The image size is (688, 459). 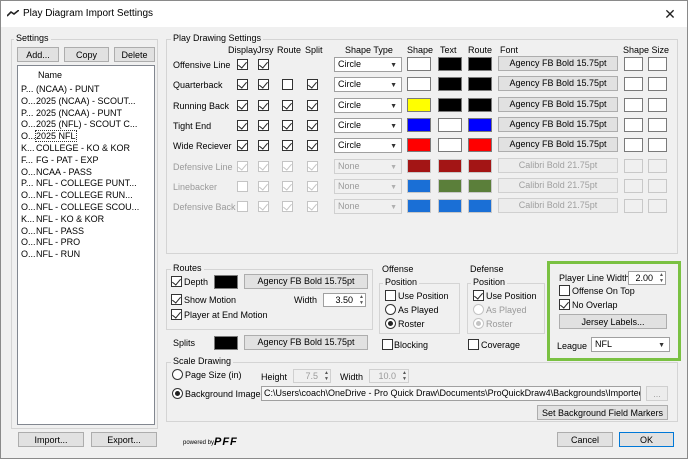 What do you see at coordinates (478, 323) in the screenshot?
I see `defense-roster-radio` at bounding box center [478, 323].